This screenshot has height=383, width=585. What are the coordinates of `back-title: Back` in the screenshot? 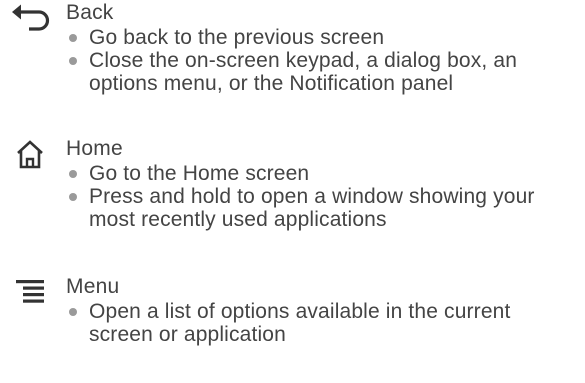 It's located at (90, 12).